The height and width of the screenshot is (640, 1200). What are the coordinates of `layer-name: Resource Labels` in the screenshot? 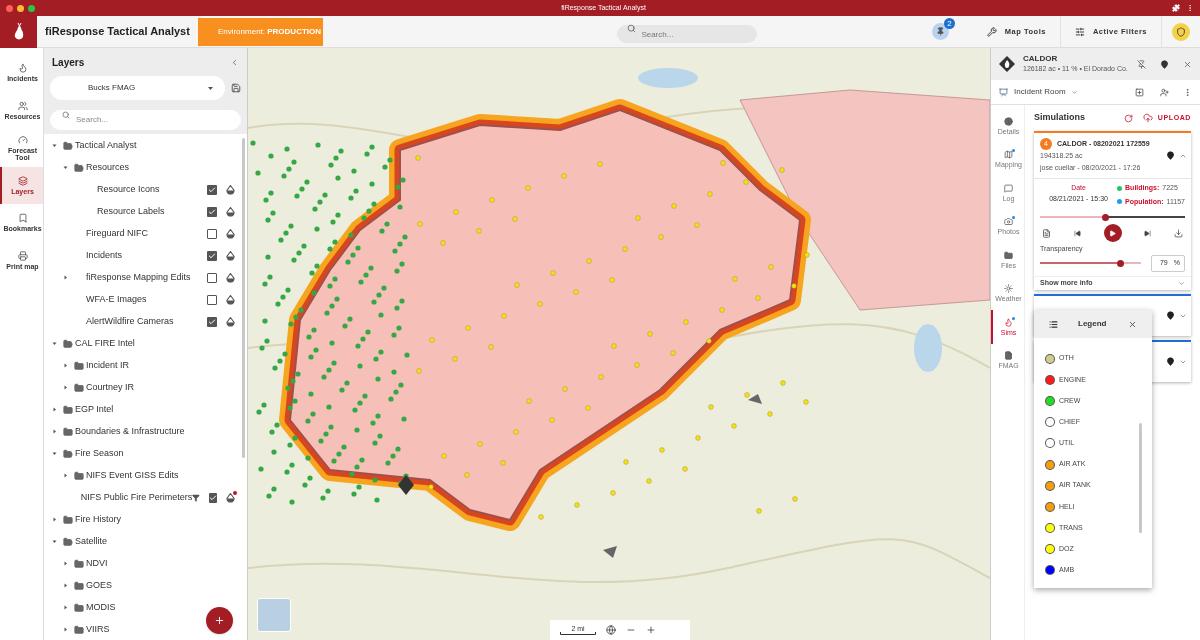 It's located at (152, 211).